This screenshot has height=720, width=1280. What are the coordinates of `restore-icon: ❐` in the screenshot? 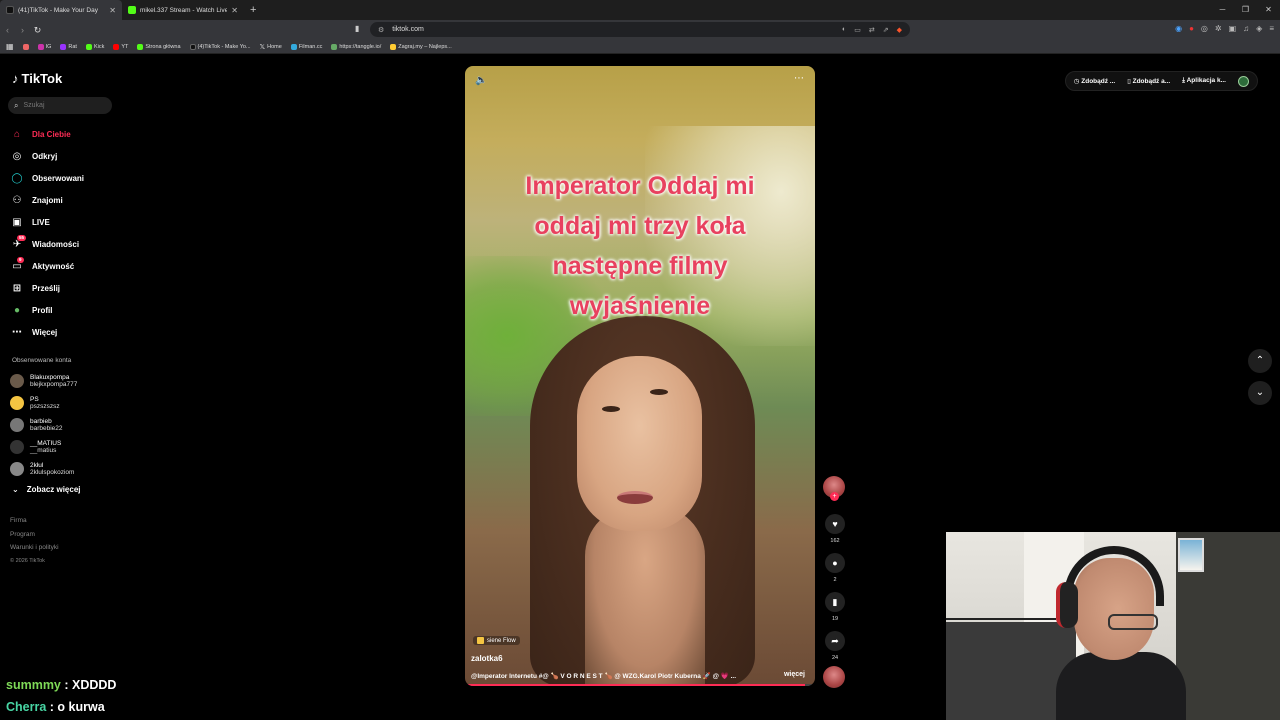 It's located at (1245, 10).